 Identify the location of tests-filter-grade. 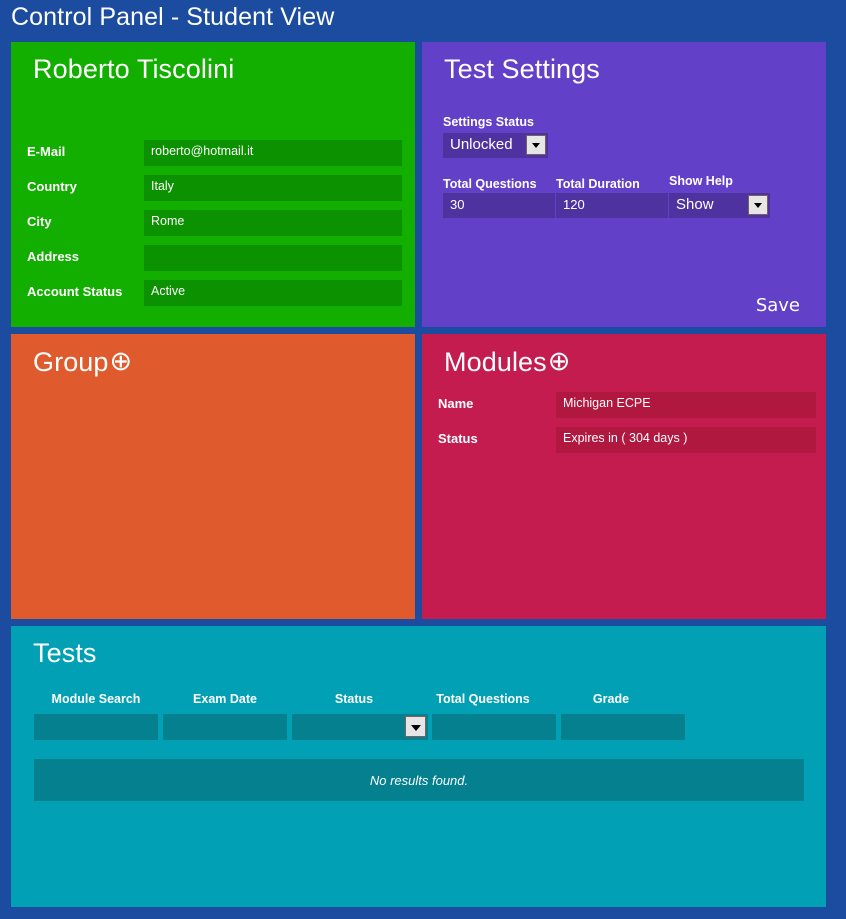
(623, 727).